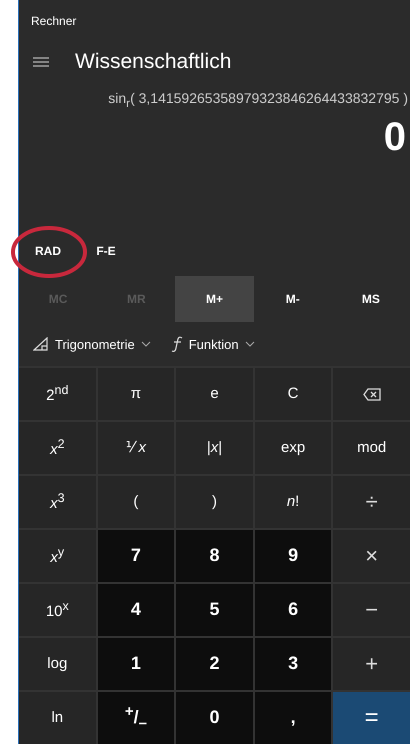 The width and height of the screenshot is (410, 744). I want to click on key-button: C, so click(293, 394).